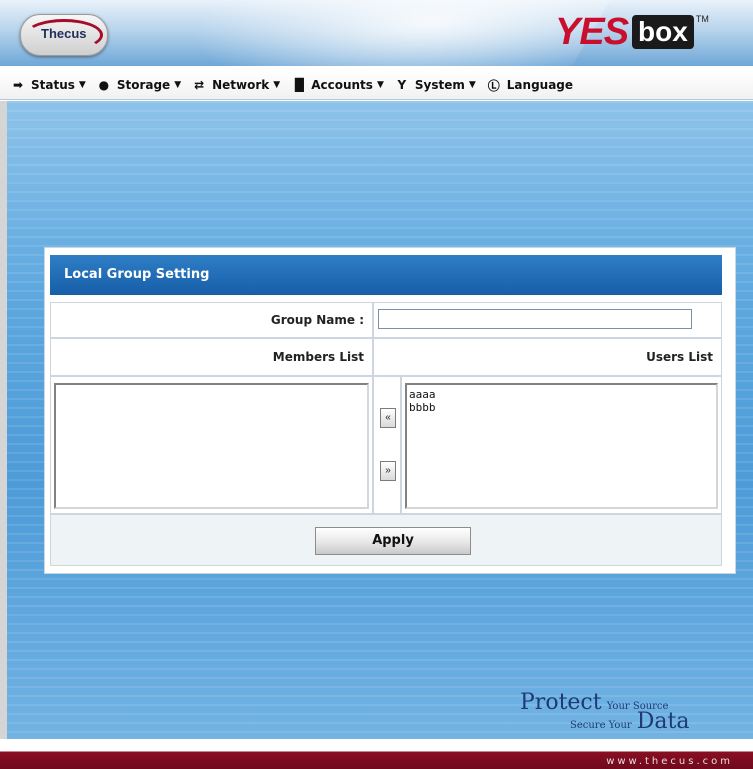 This screenshot has height=769, width=753. I want to click on members-list-label: Members List, so click(211, 357).